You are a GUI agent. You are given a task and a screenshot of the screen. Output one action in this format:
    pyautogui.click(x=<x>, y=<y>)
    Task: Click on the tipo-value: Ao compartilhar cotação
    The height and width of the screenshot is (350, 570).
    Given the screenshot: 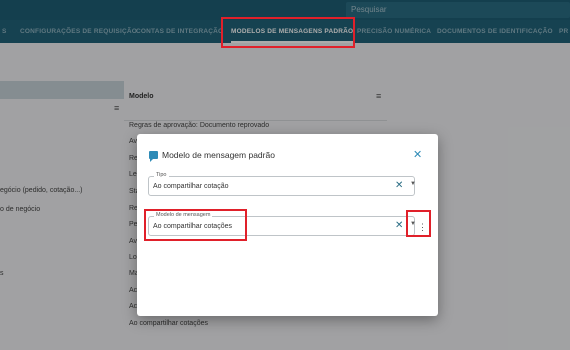 What is the action you would take?
    pyautogui.click(x=191, y=186)
    